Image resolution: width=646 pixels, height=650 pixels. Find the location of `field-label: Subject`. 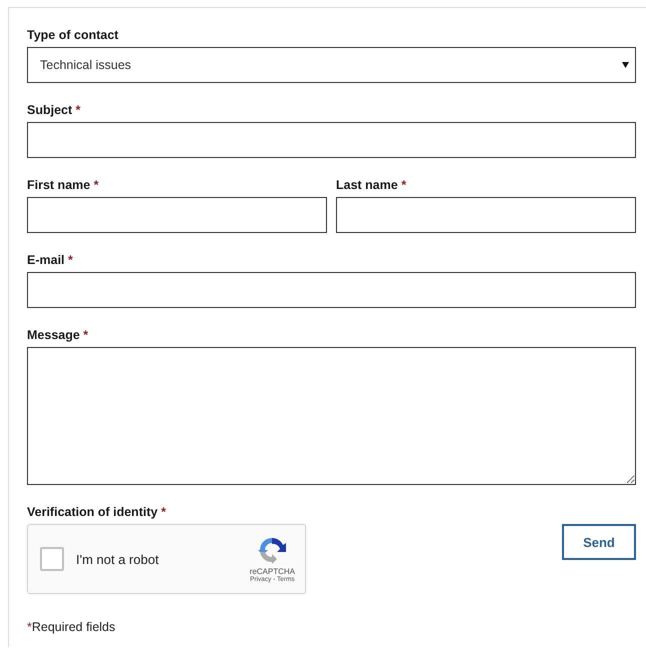

field-label: Subject is located at coordinates (49, 110).